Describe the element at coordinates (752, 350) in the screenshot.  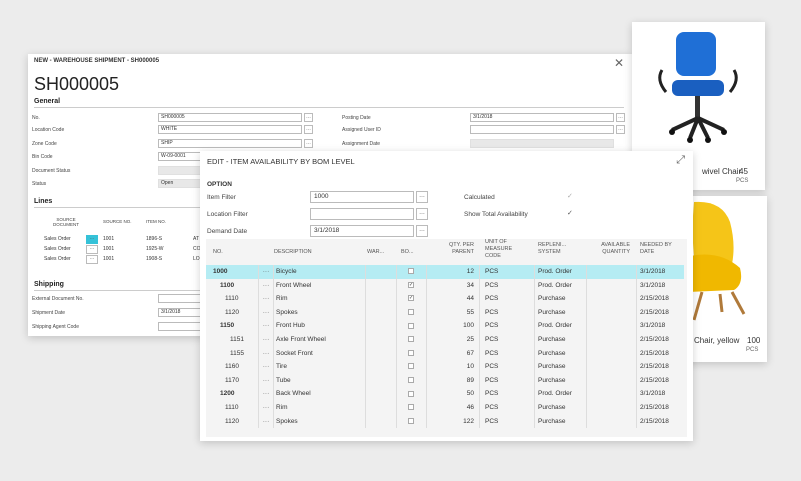
I see `product-unit: PCS` at that location.